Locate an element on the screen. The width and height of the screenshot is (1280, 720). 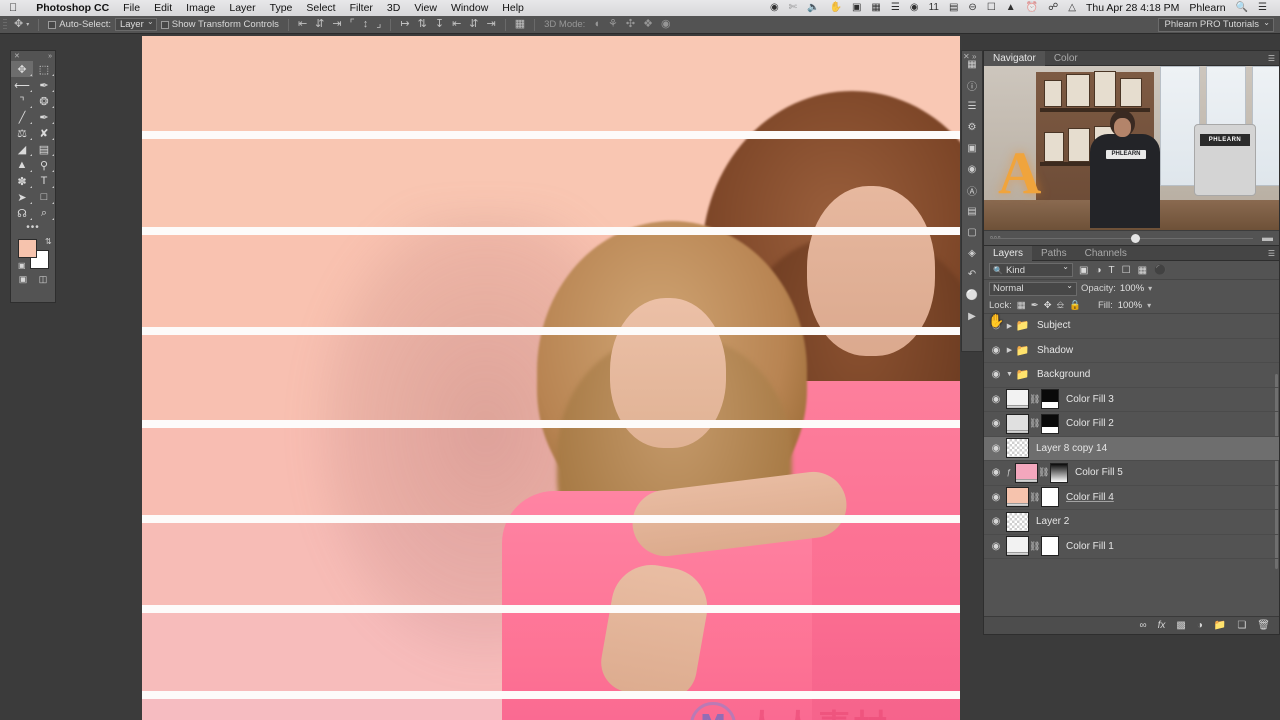
lasso-tool: ⟵ is located at coordinates (22, 85).